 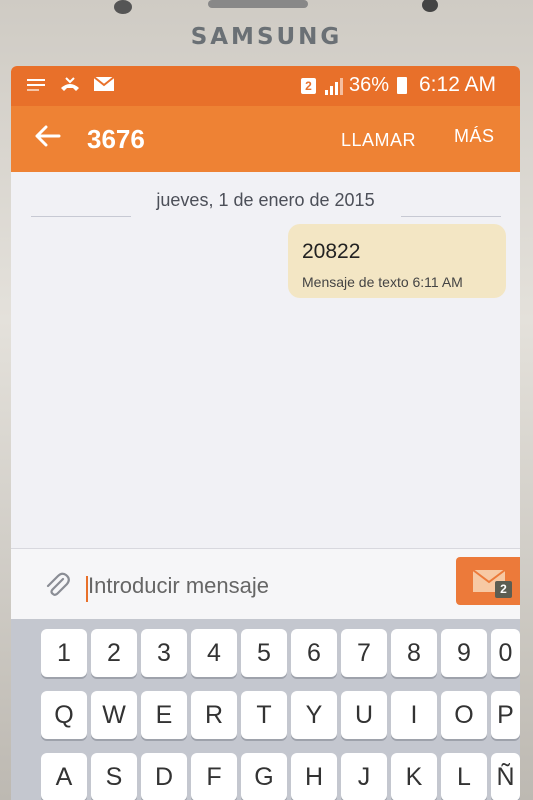 I want to click on battery-icon, so click(x=402, y=85).